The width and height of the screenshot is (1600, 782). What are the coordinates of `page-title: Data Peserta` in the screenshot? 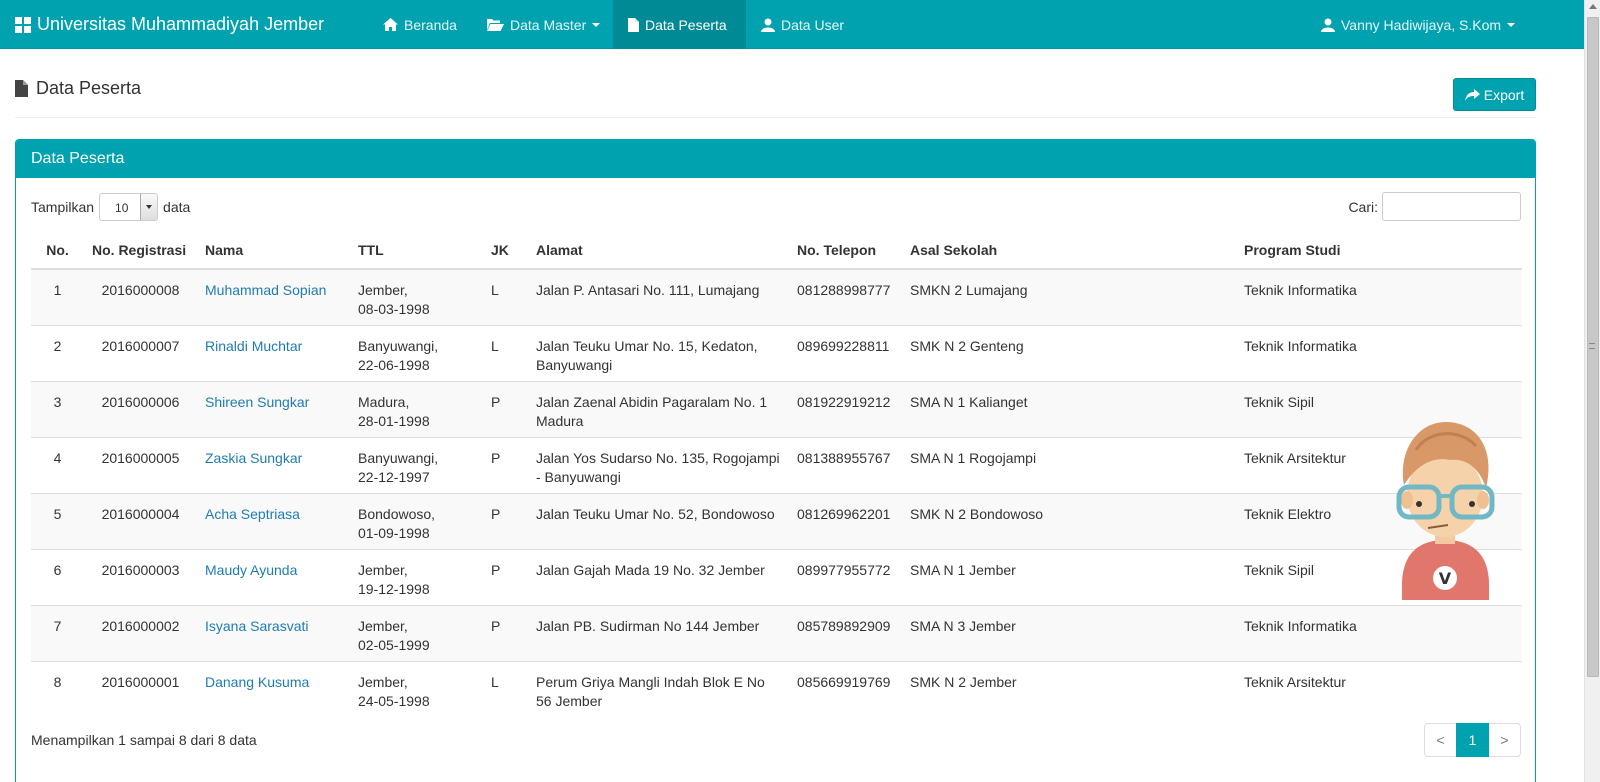 It's located at (78, 88).